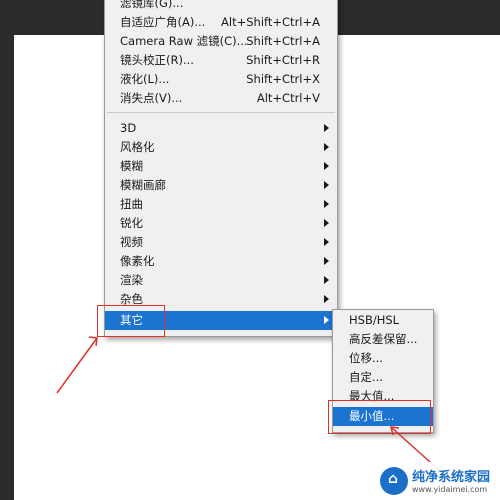  I want to click on menu-item-blur: 模糊, so click(221, 166).